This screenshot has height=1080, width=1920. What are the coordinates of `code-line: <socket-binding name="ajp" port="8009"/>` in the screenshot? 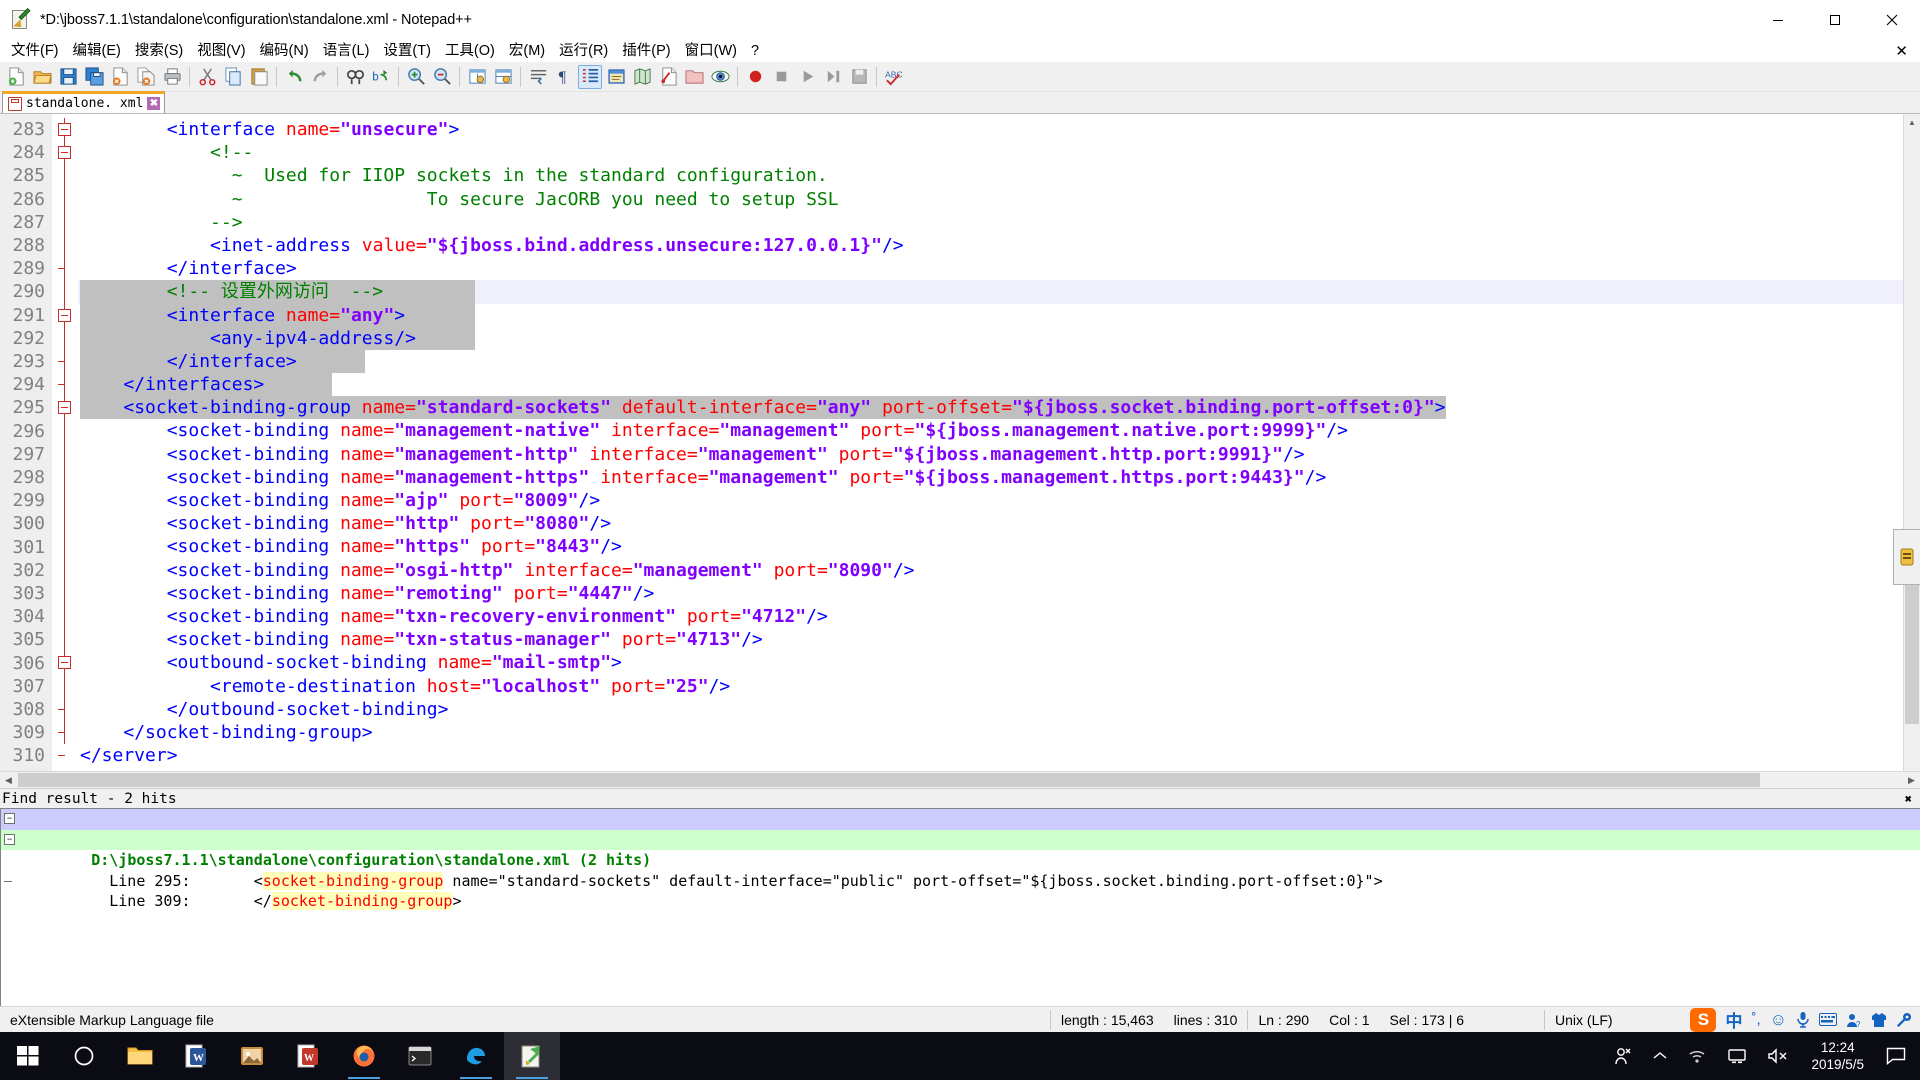 It's located at (990, 500).